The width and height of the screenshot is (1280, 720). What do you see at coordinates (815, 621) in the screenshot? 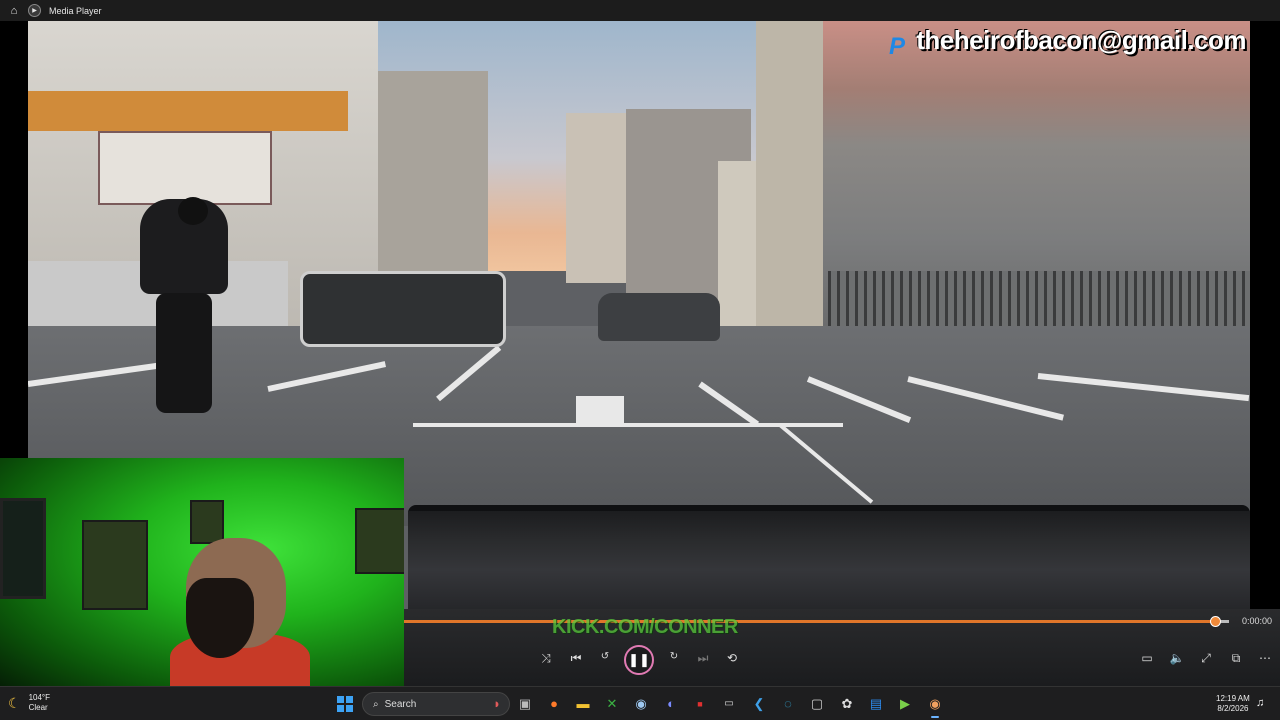
I see `seek-bar` at bounding box center [815, 621].